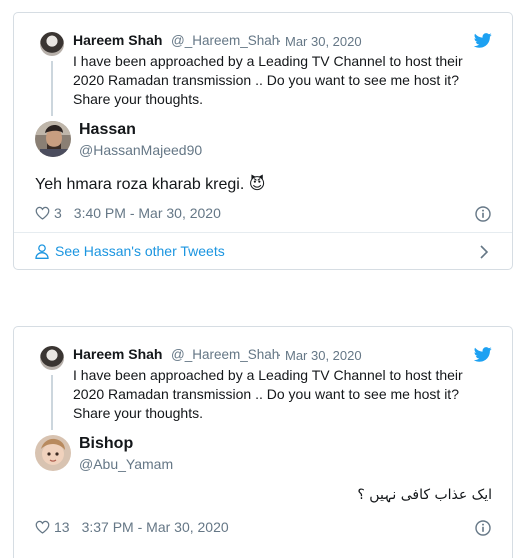 The height and width of the screenshot is (558, 530). I want to click on reply-text: ایک عذاب کافی نہیں ؟, so click(424, 495).